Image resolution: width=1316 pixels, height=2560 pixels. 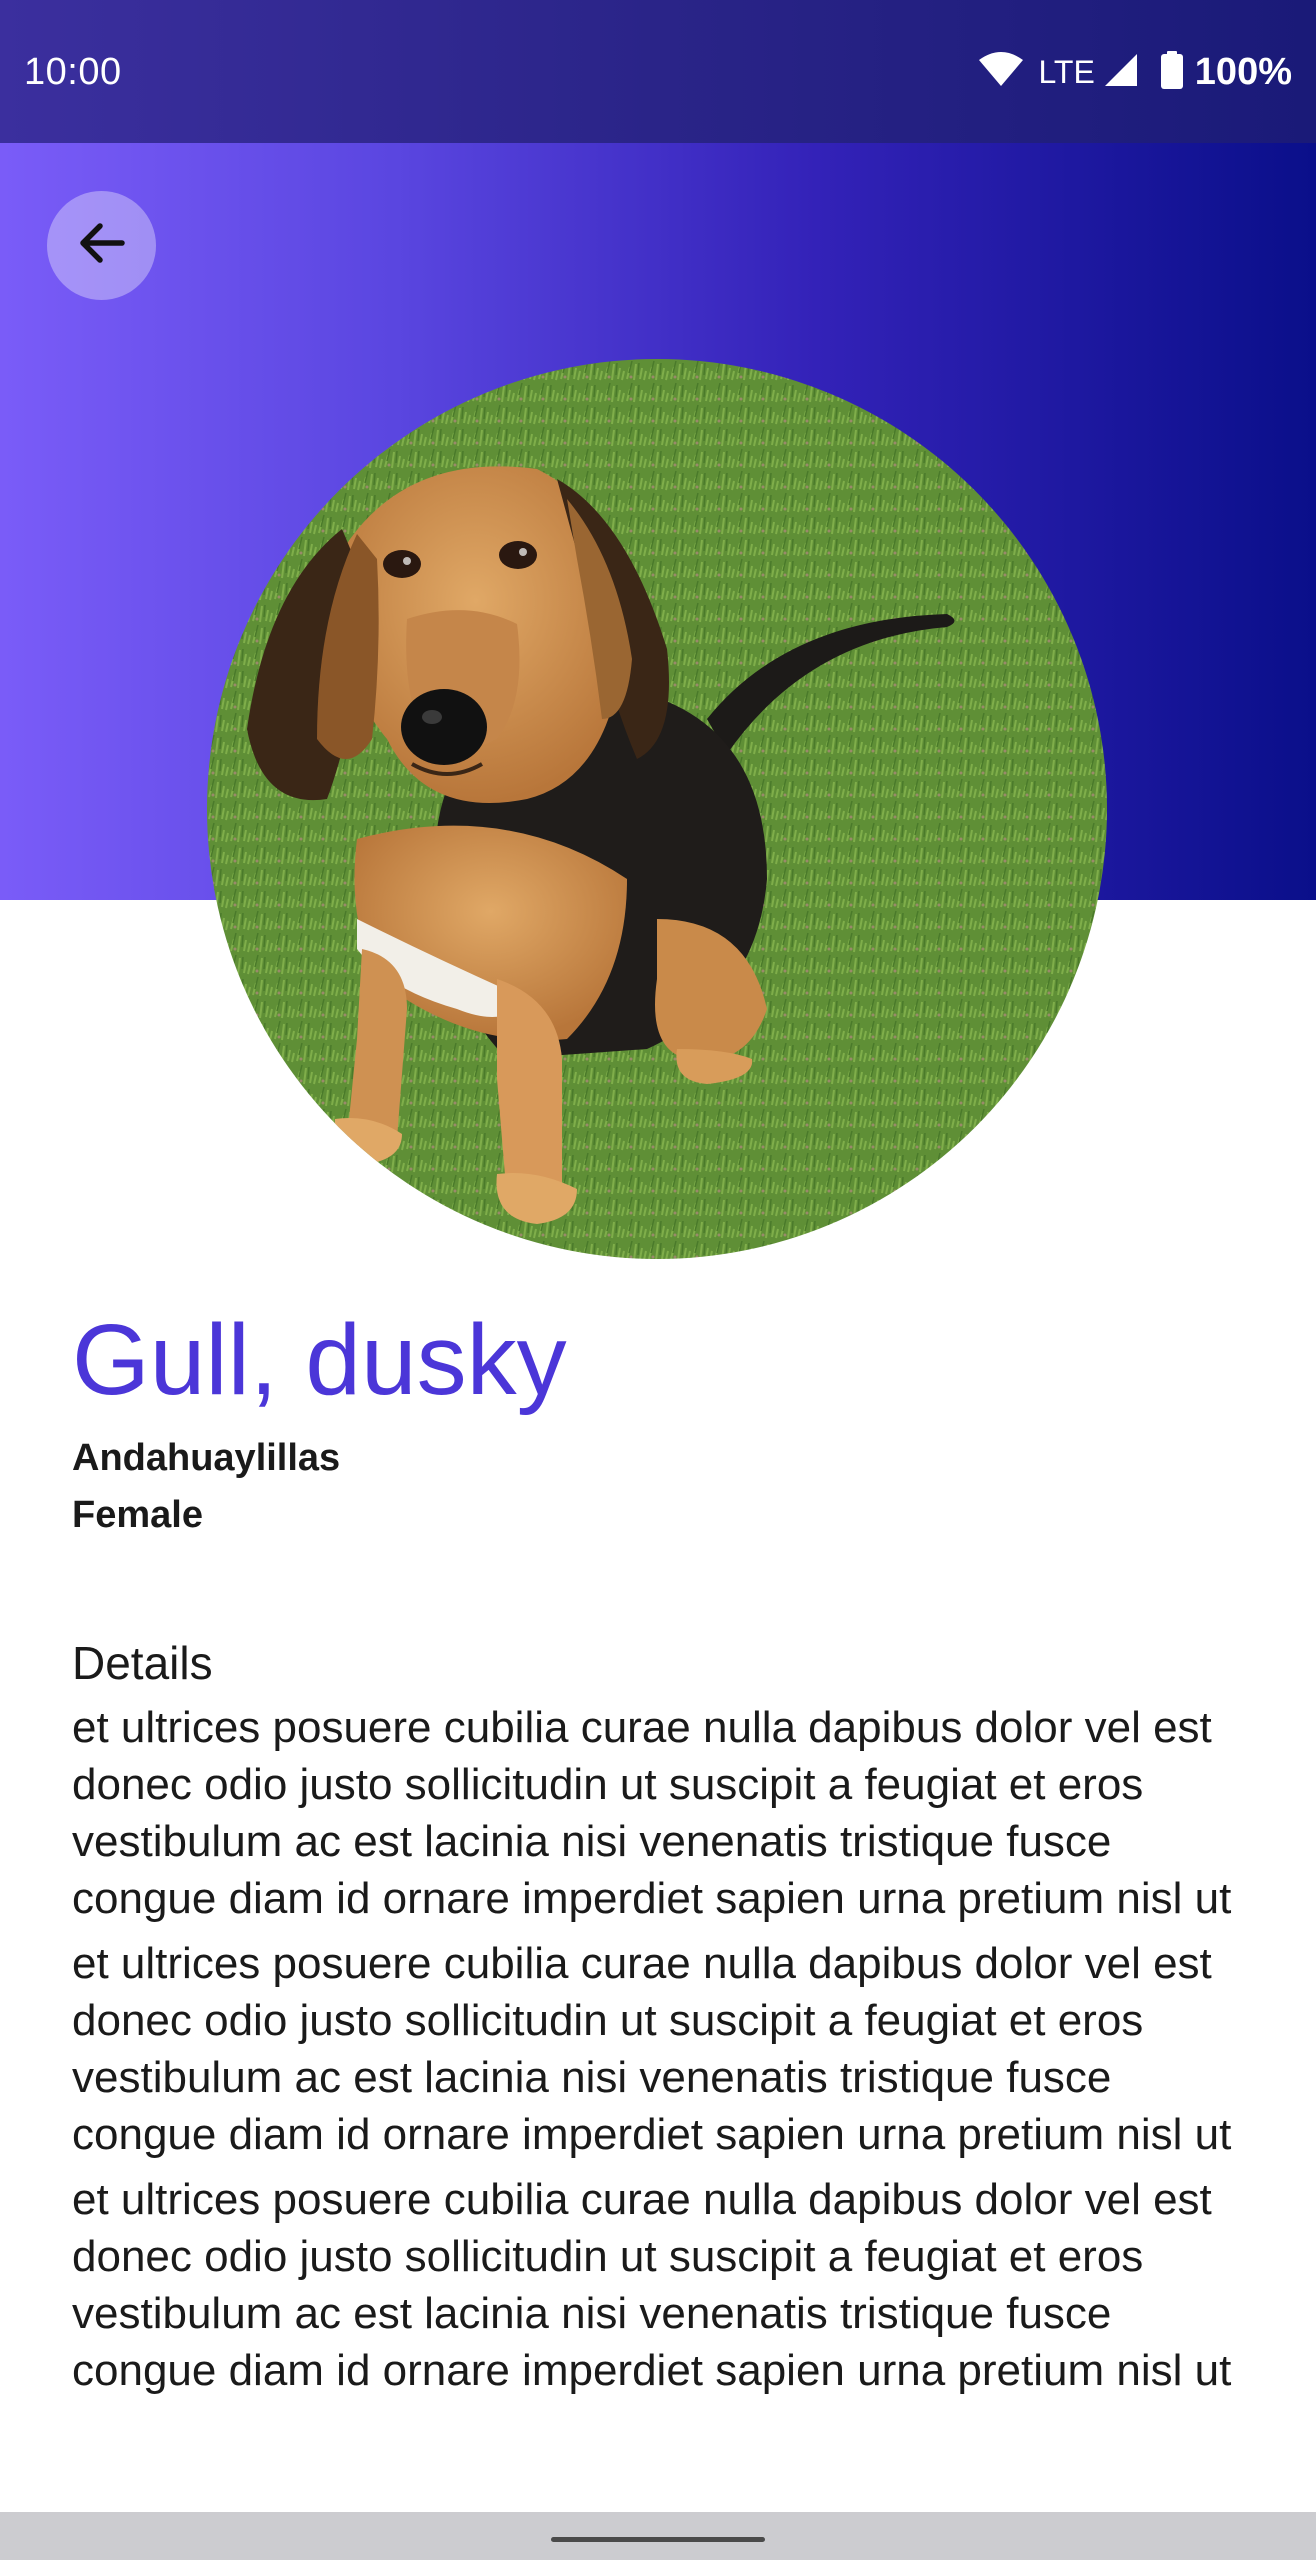 What do you see at coordinates (73, 72) in the screenshot?
I see `status-time: 10:00` at bounding box center [73, 72].